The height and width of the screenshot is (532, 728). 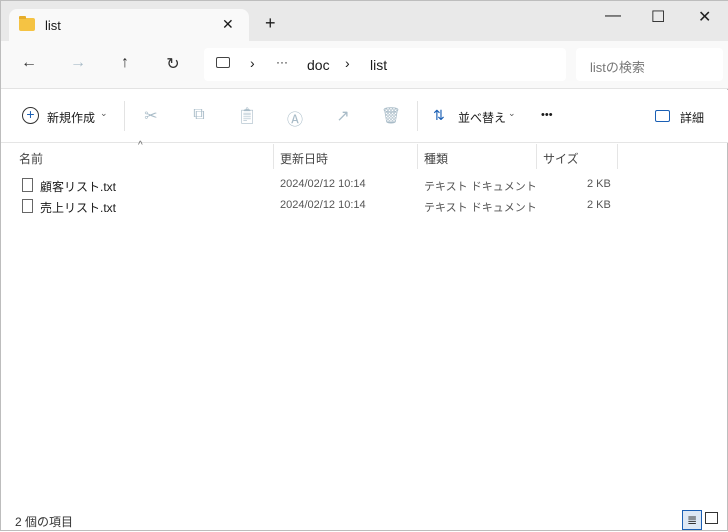 What do you see at coordinates (391, 116) in the screenshot?
I see `delete-icon: 🗑︎` at bounding box center [391, 116].